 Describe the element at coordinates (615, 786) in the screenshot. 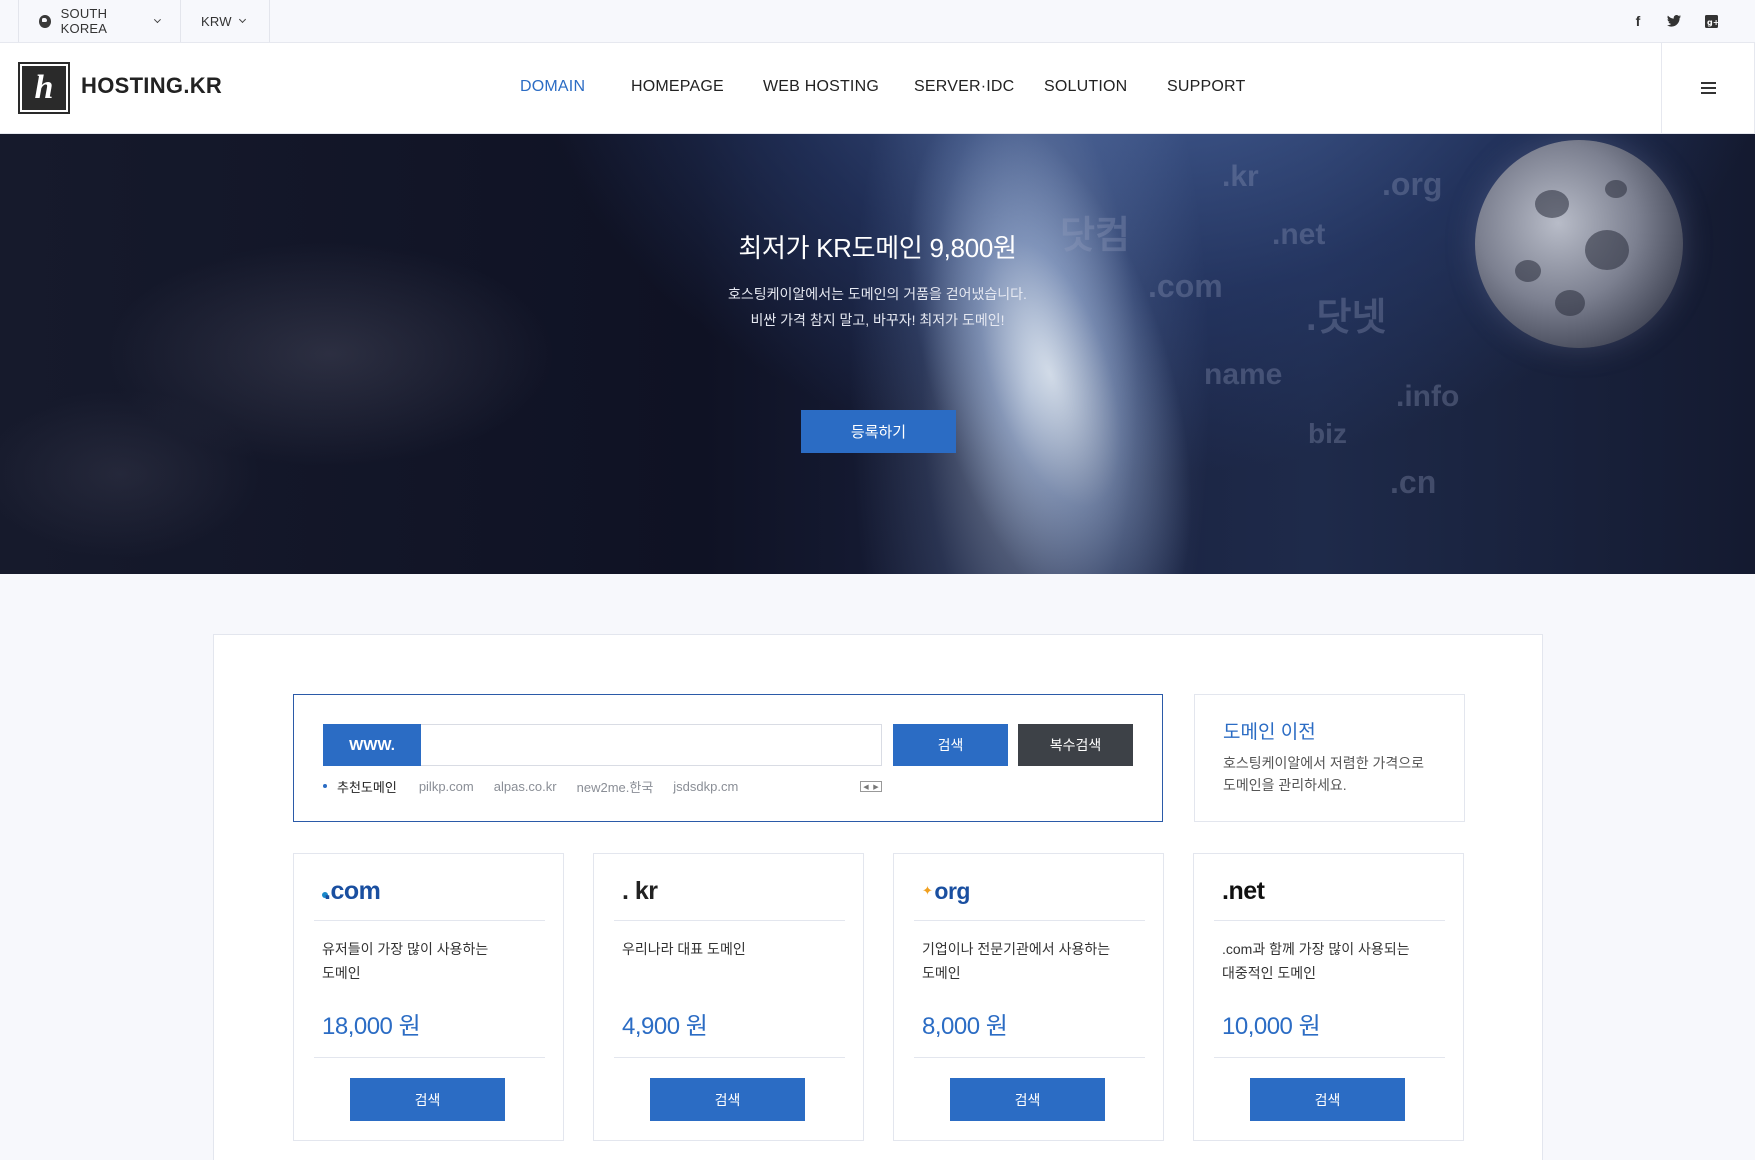

I see `suggested-domain: new2me.한국` at that location.